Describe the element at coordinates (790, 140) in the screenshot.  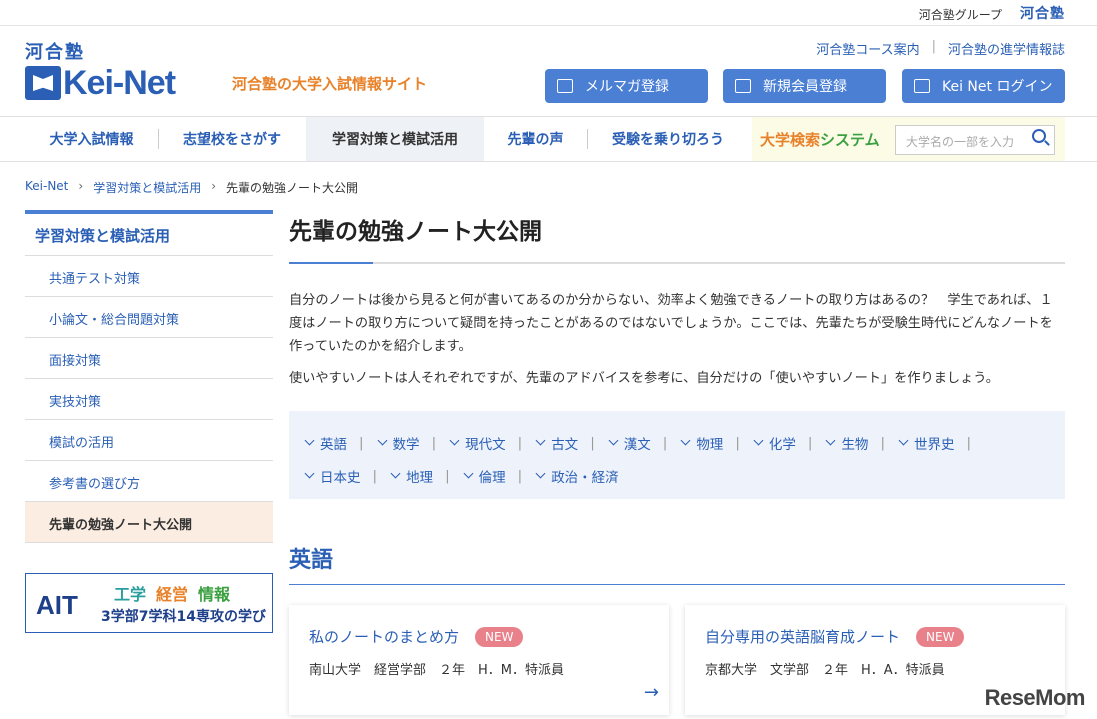
I see `system-label-a: 大学検索` at that location.